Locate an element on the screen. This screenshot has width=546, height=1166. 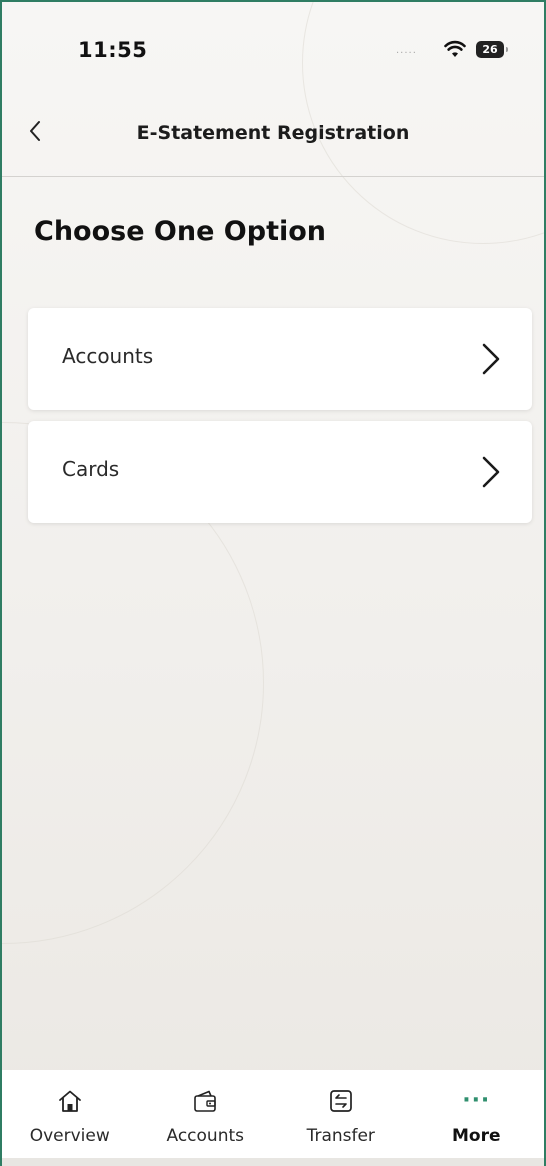
tab-transfer: Transfer is located at coordinates (341, 1114).